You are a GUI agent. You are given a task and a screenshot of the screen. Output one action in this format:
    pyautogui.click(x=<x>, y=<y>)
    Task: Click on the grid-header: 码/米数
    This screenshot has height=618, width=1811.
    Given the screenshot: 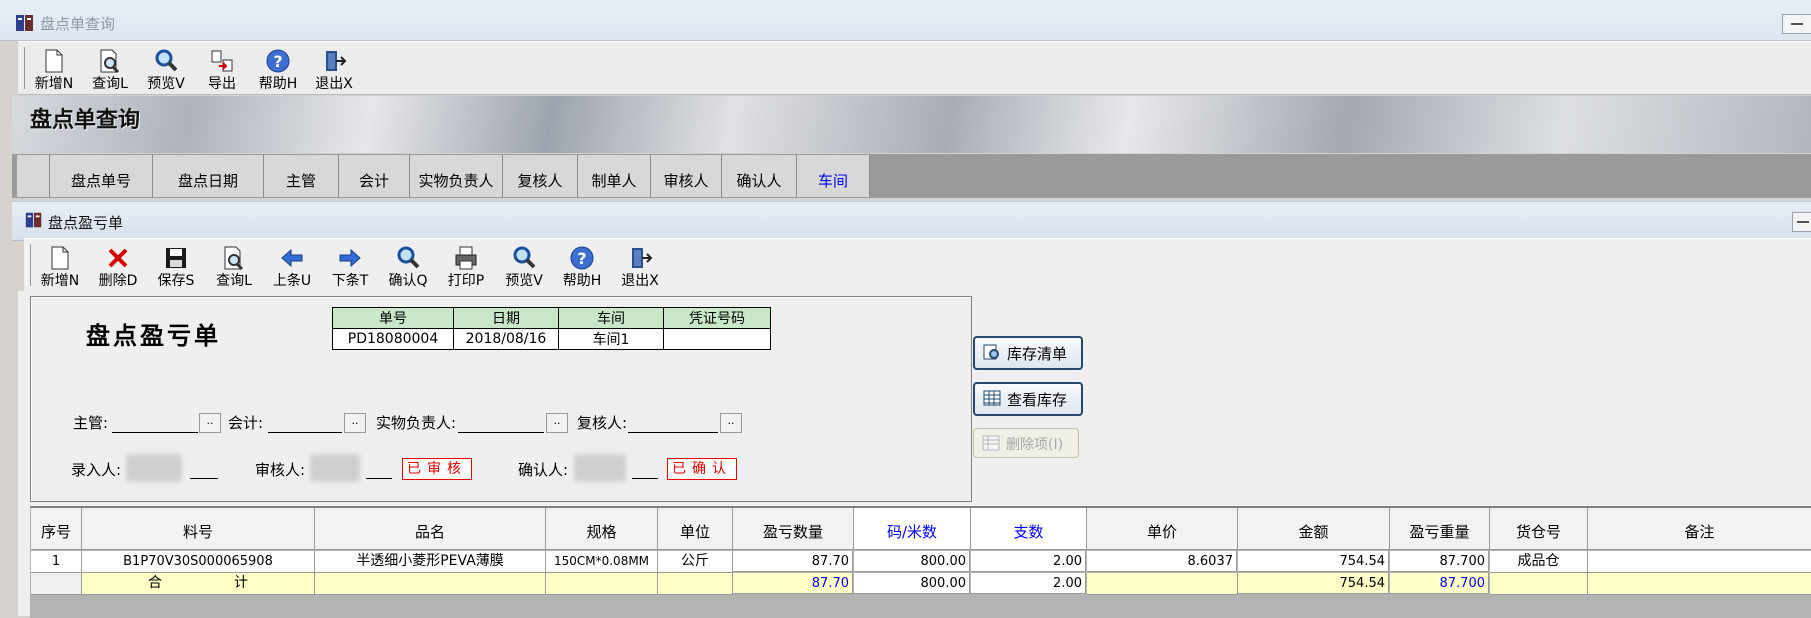 What is the action you would take?
    pyautogui.click(x=912, y=529)
    